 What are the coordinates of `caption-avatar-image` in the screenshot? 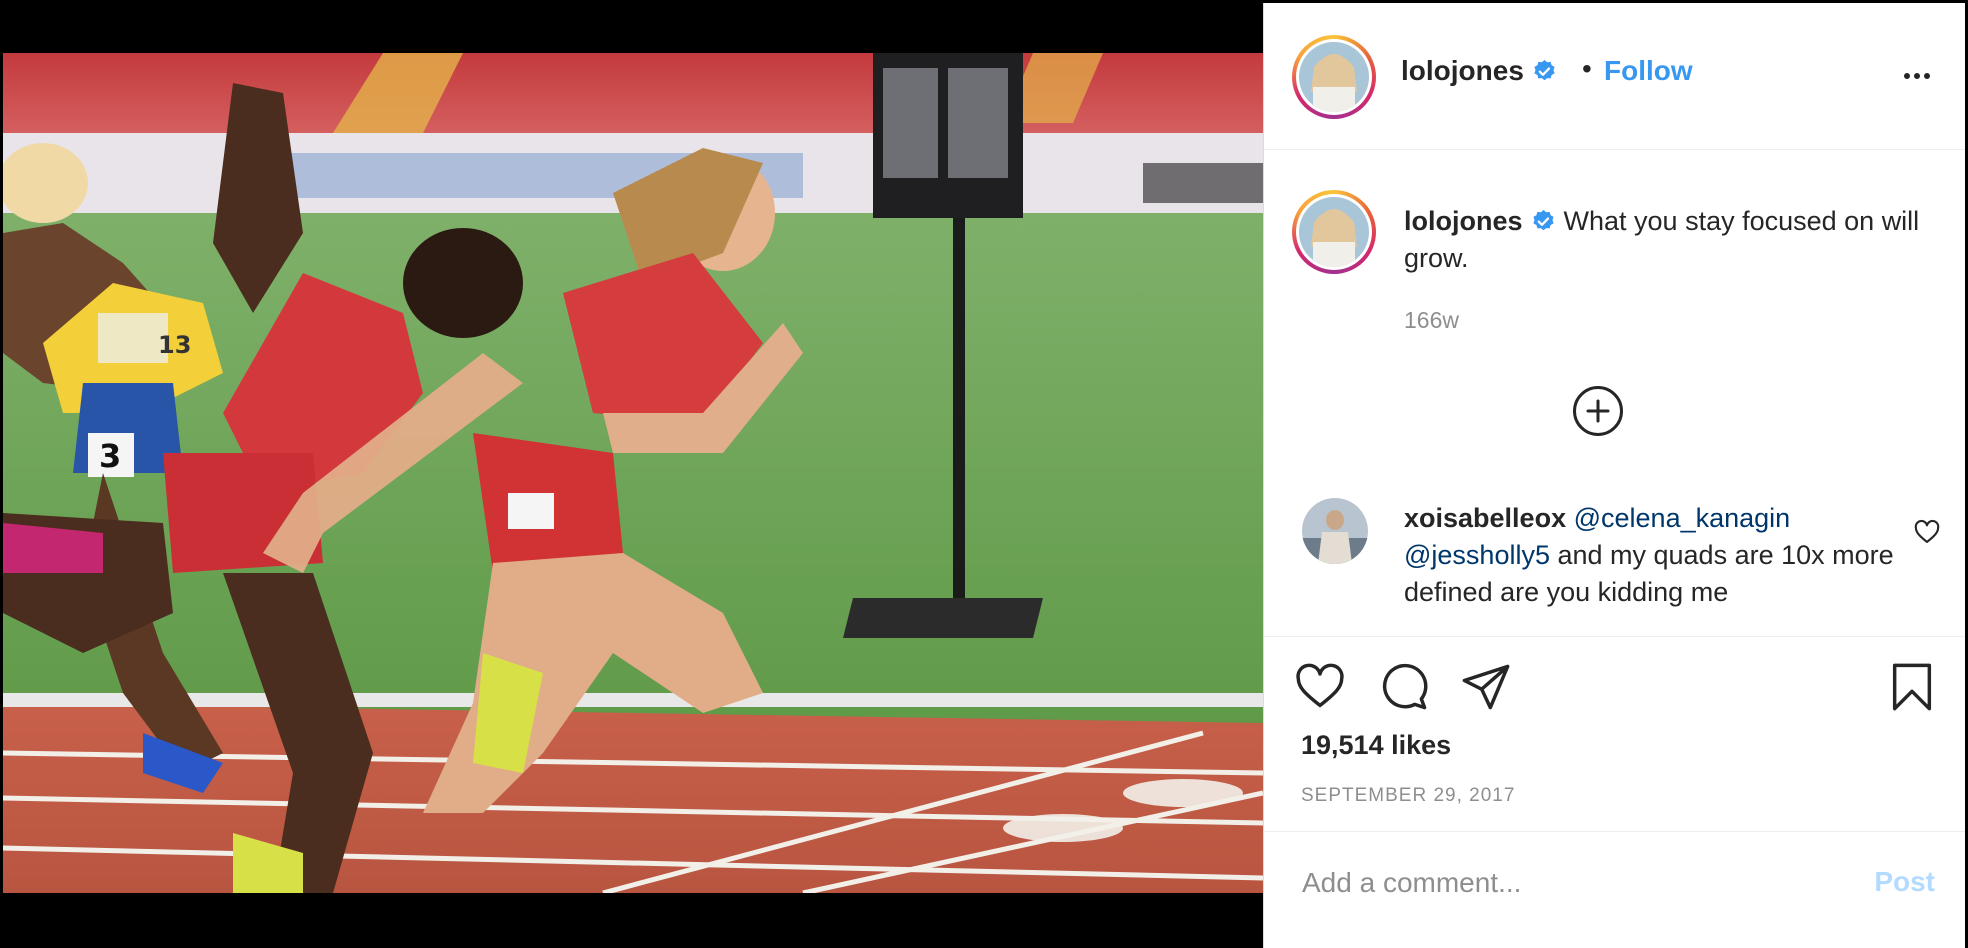 It's located at (1334, 232).